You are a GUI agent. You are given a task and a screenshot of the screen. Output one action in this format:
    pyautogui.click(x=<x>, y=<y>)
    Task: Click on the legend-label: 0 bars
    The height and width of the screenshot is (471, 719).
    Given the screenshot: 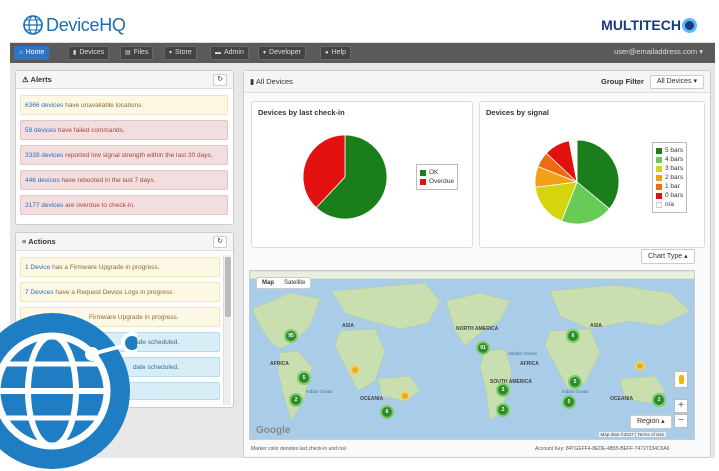 What is the action you would take?
    pyautogui.click(x=674, y=195)
    